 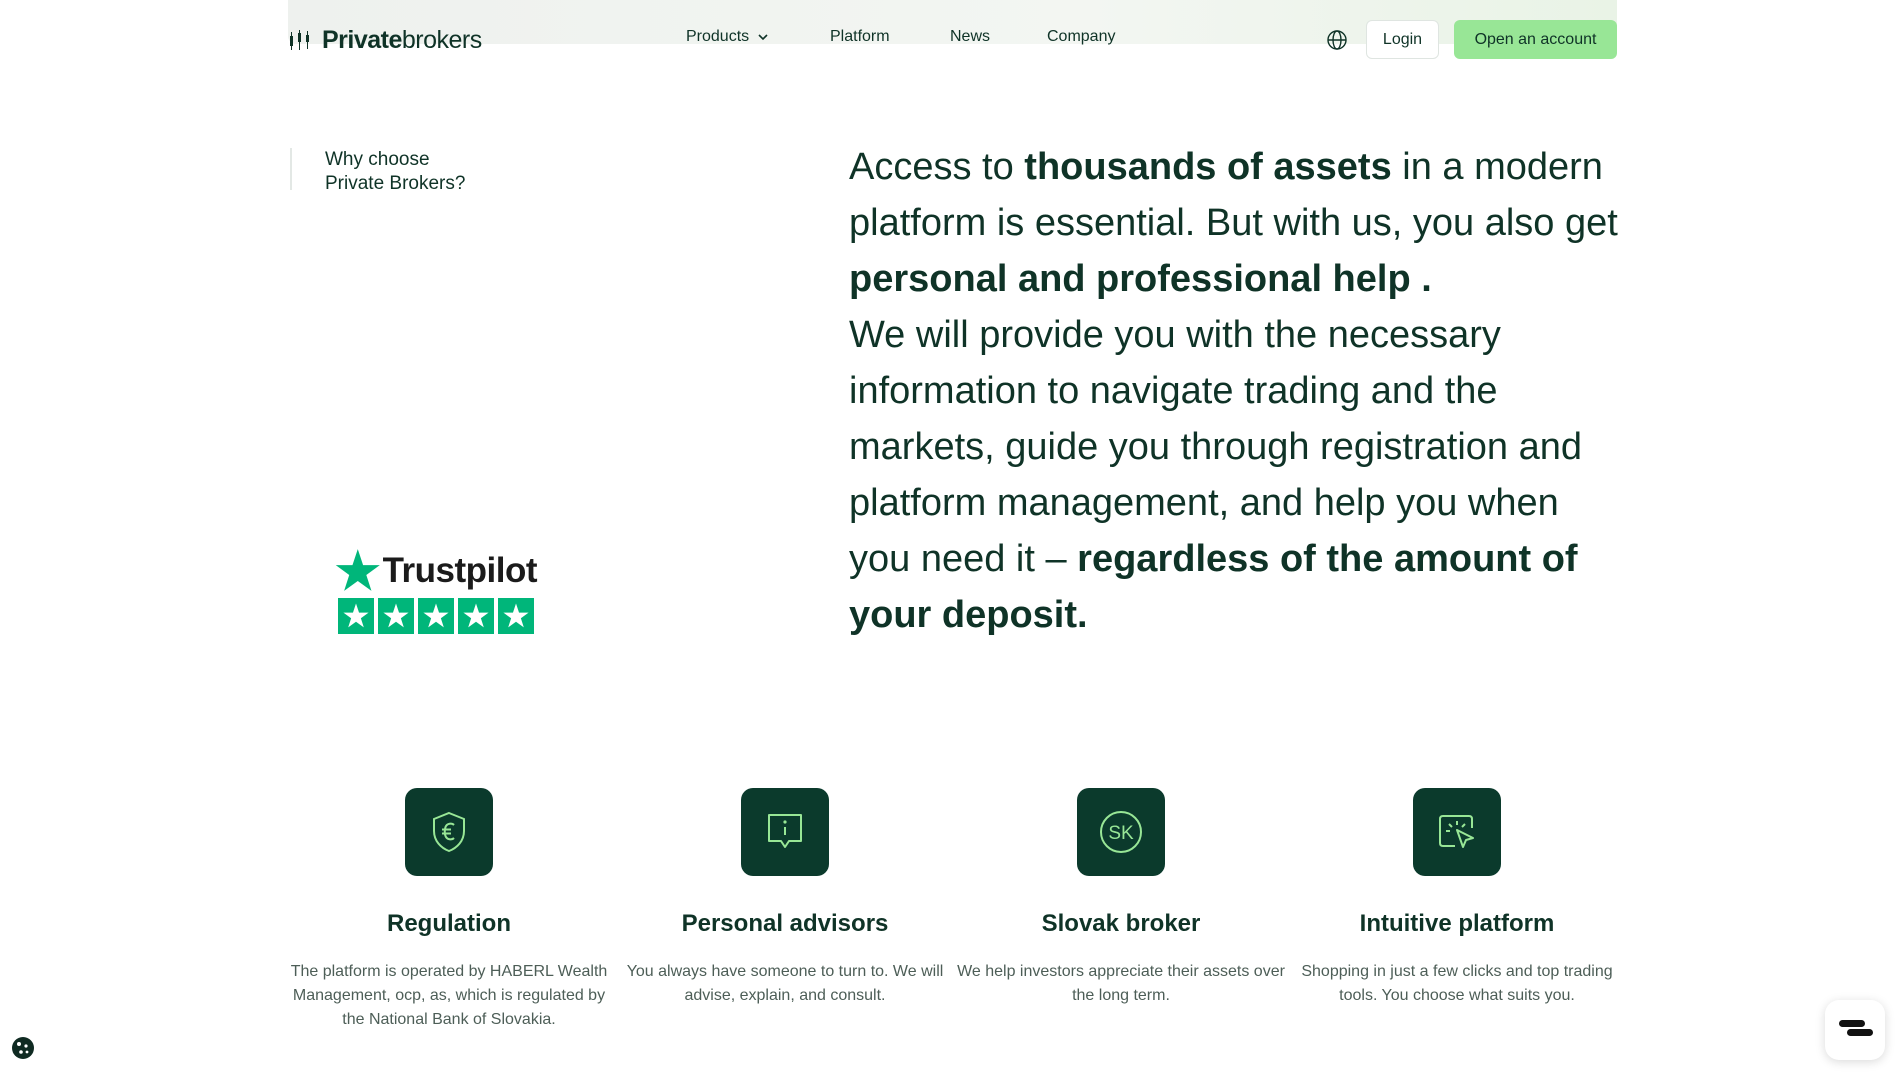 I want to click on cookie-settings-icon, so click(x=23, y=1048).